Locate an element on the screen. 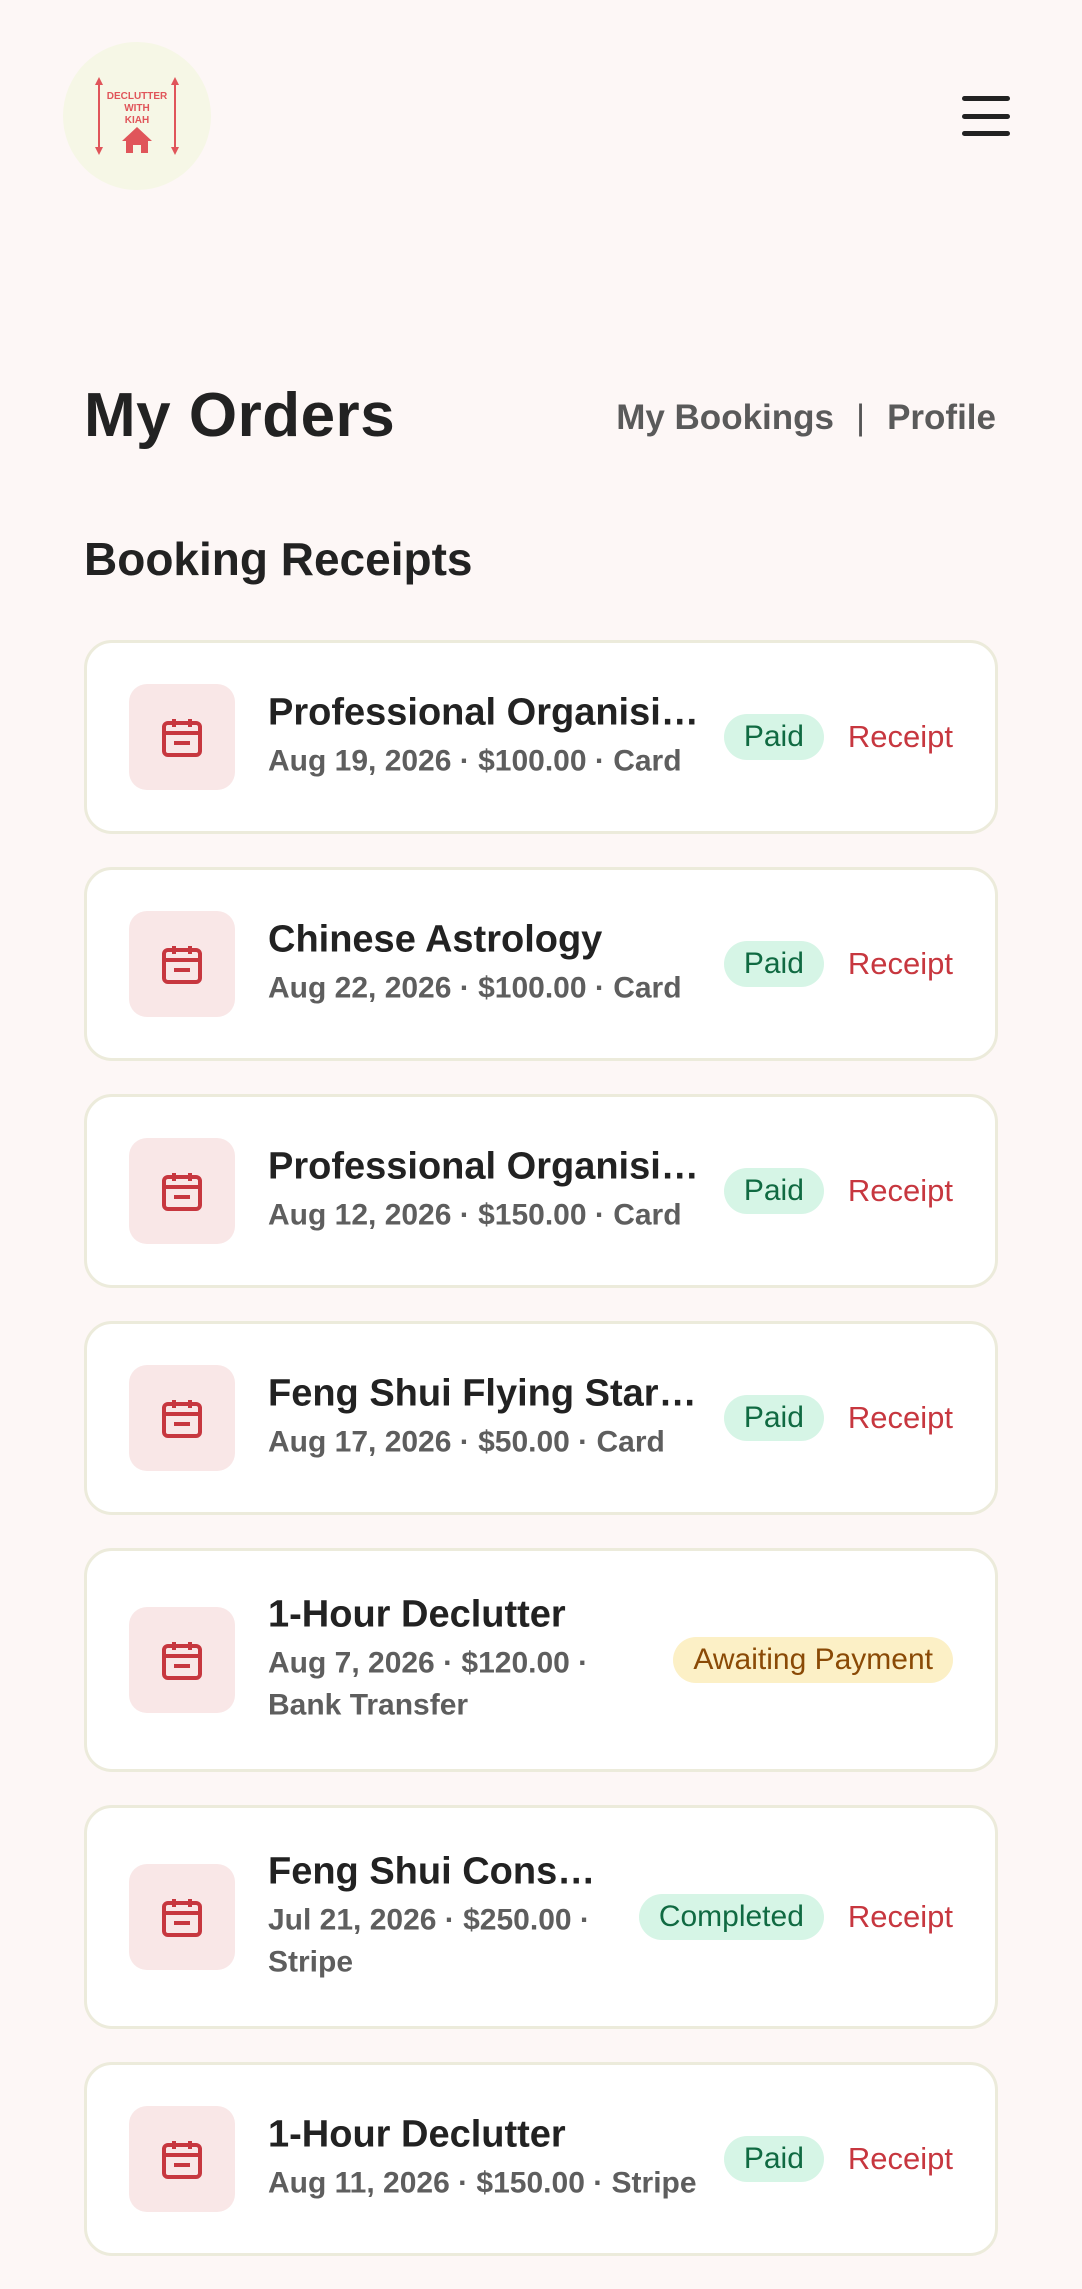 This screenshot has width=1082, height=2289. order-meta-line2: Stripe is located at coordinates (311, 1962).